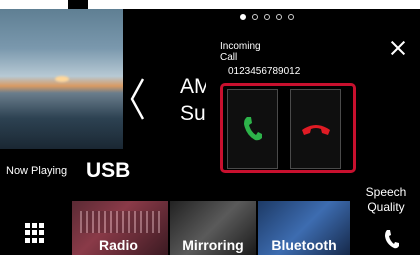 This screenshot has width=420, height=255. What do you see at coordinates (304, 228) in the screenshot?
I see `bluetooth-shortcut: Bluetooth` at bounding box center [304, 228].